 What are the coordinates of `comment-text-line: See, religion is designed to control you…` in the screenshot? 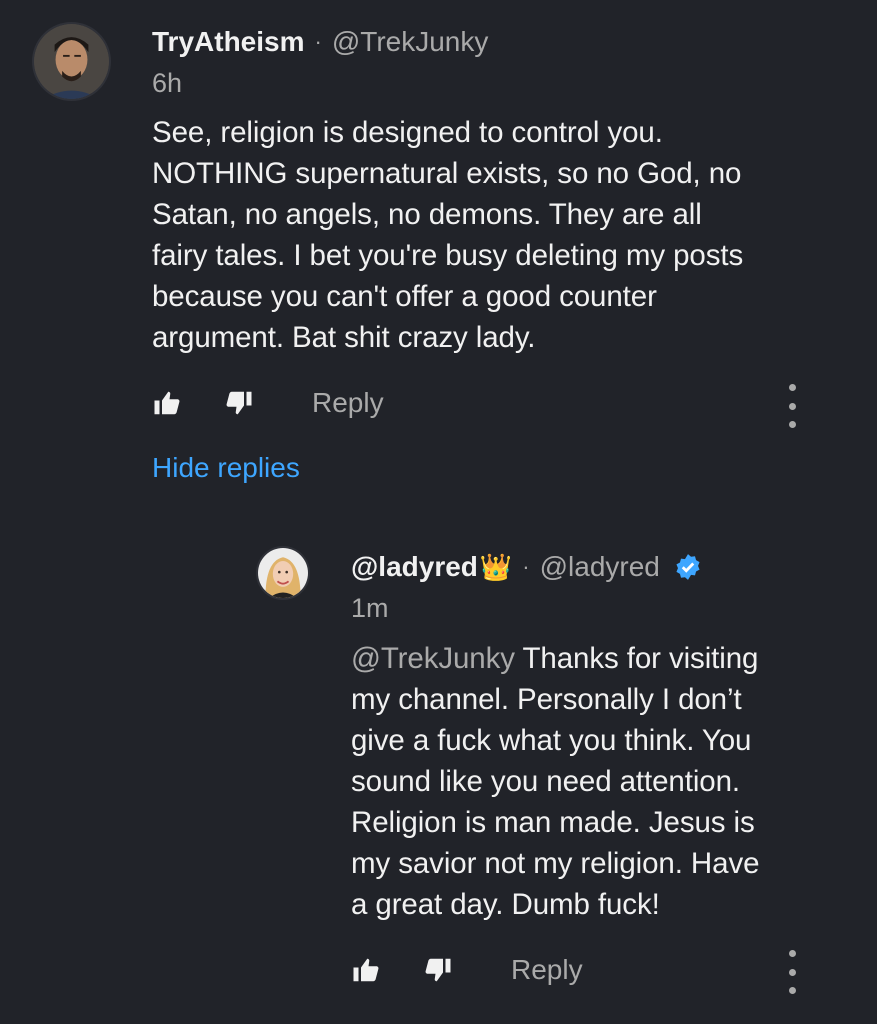 It's located at (407, 132).